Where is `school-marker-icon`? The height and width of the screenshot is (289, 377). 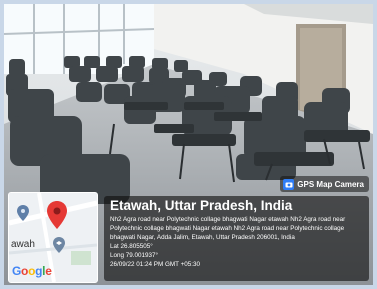
school-marker-icon is located at coordinates (59, 245).